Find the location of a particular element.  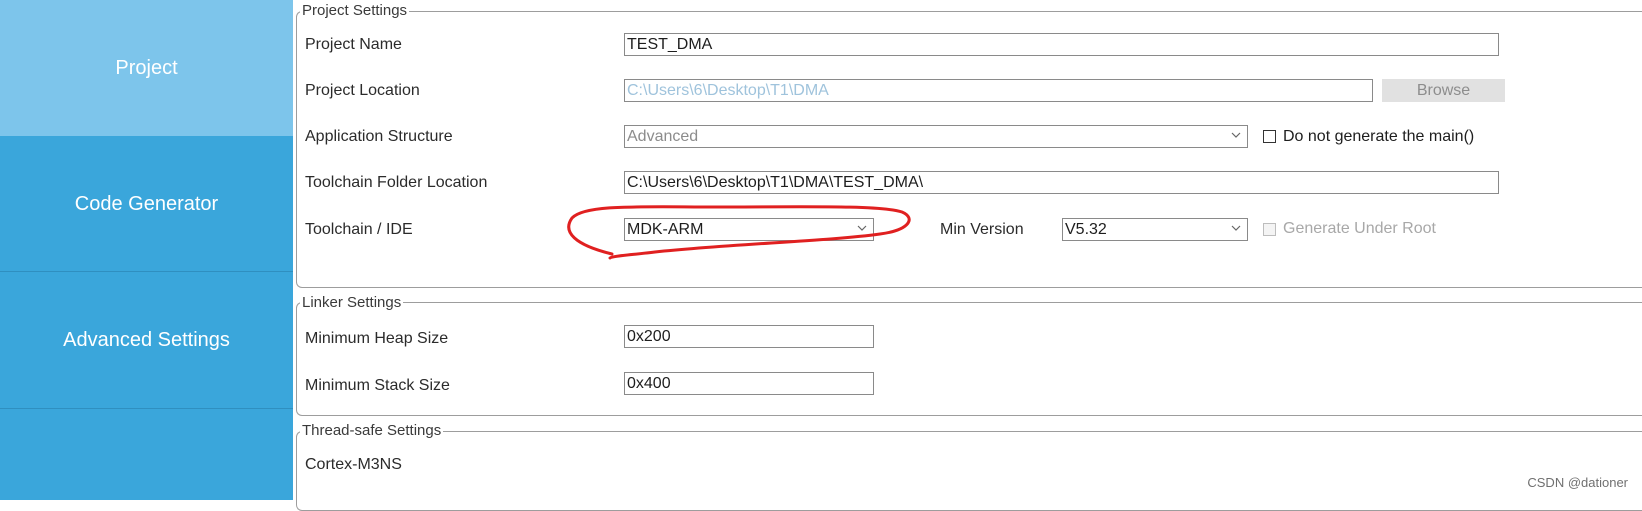

sidebar-item-advanced-settings: Advanced Settings is located at coordinates (146, 340).